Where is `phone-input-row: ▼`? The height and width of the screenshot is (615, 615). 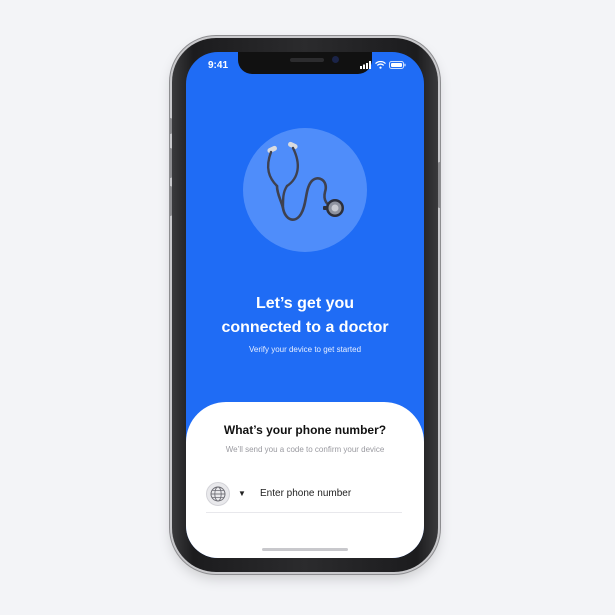 phone-input-row: ▼ is located at coordinates (304, 497).